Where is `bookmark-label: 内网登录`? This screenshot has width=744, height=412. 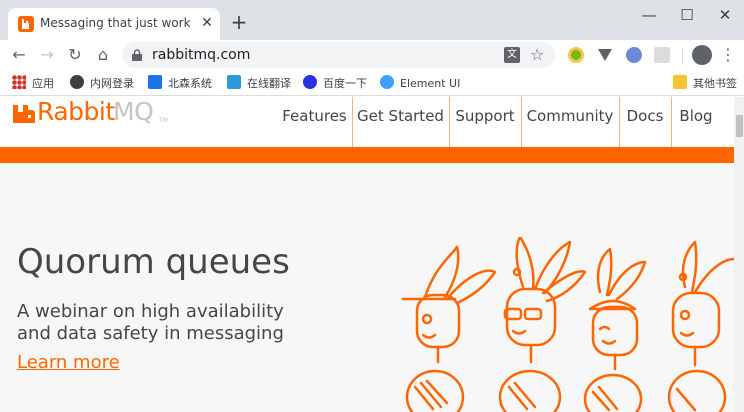
bookmark-label: 内网登录 is located at coordinates (112, 83).